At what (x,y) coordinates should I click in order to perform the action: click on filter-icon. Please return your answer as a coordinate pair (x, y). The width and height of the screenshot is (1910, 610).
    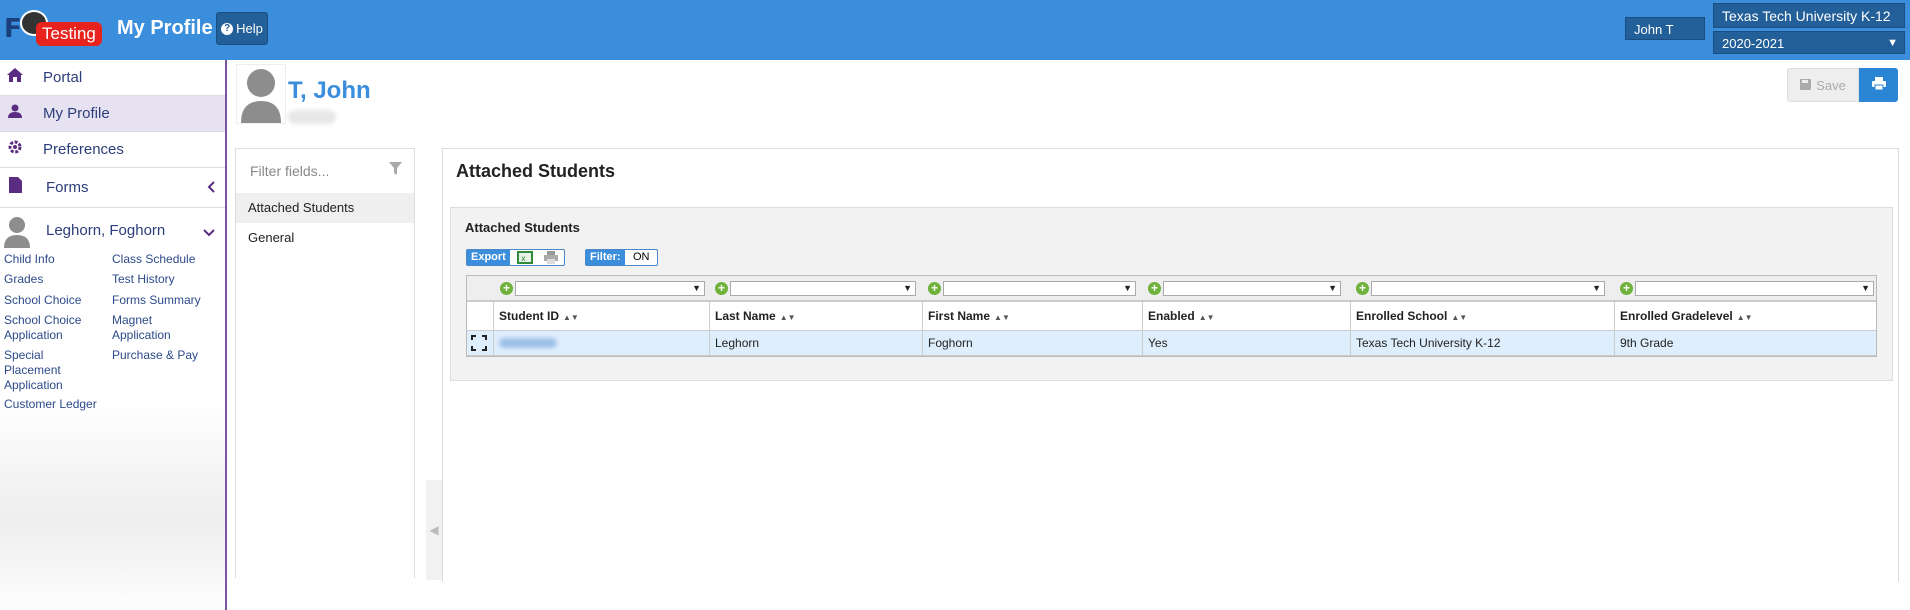
    Looking at the image, I should click on (395, 170).